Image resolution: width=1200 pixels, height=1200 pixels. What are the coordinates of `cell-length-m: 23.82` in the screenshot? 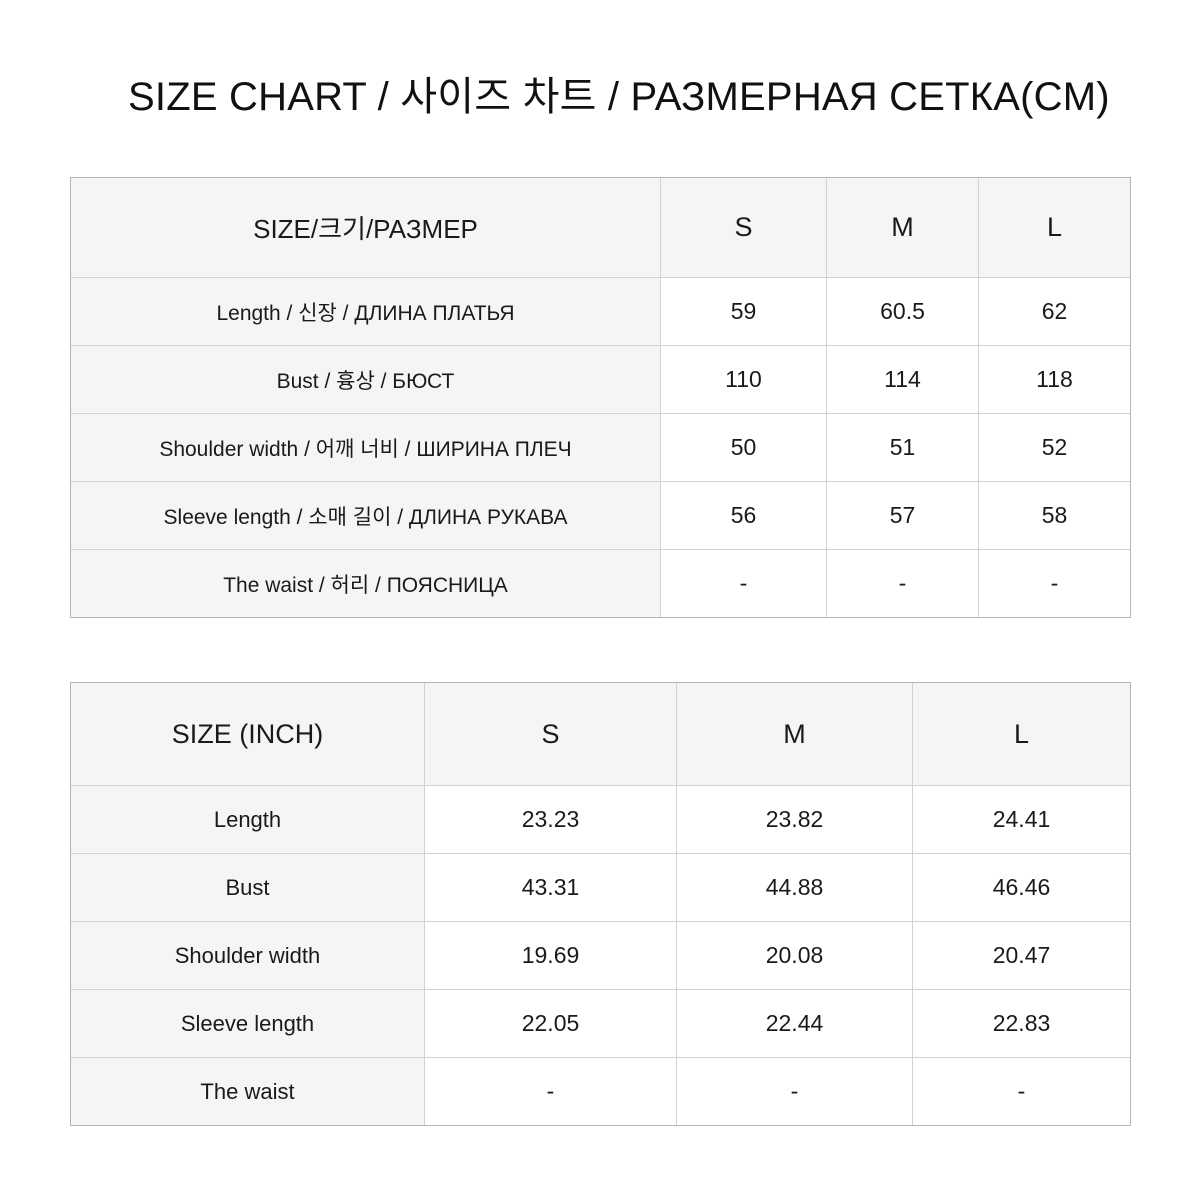 It's located at (794, 819).